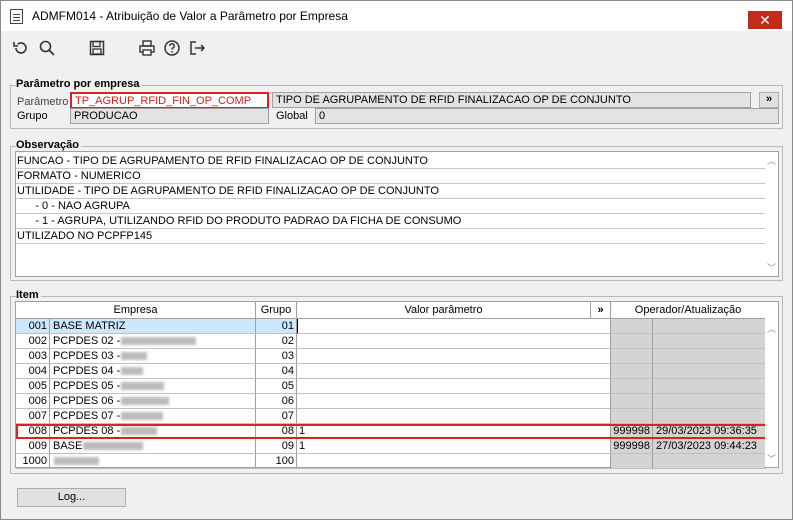 This screenshot has width=793, height=520. Describe the element at coordinates (276, 386) in the screenshot. I see `grupo-cell: 05` at that location.